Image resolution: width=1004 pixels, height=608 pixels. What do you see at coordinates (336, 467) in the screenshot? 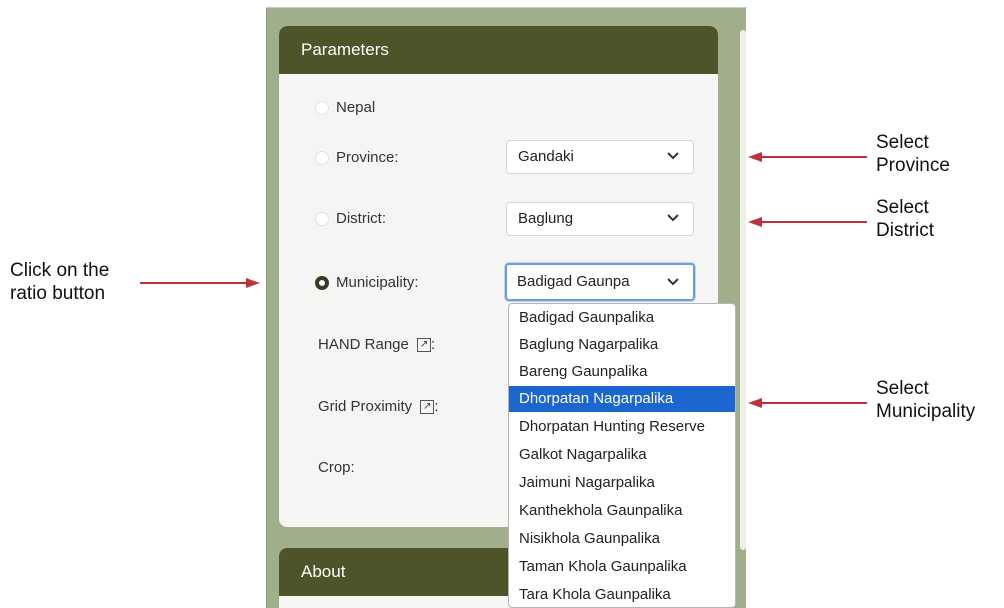
I see `crop-label: Crop:` at bounding box center [336, 467].